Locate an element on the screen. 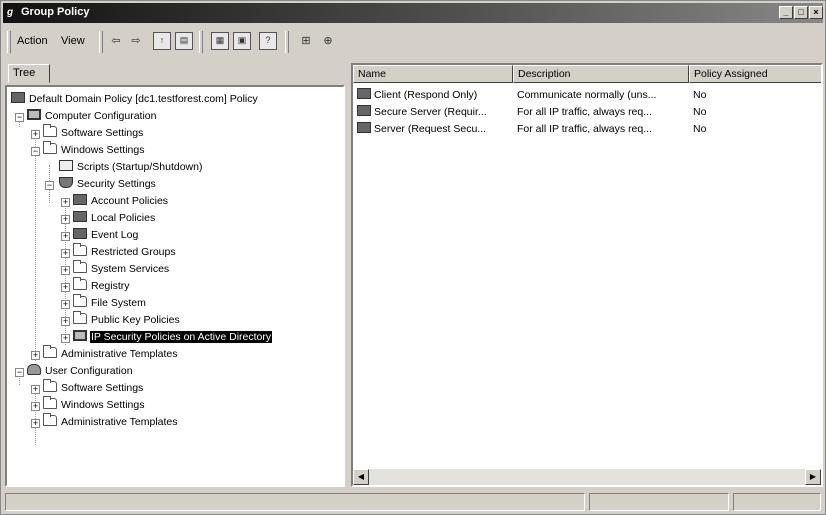 This screenshot has width=826, height=515. computer-icon is located at coordinates (34, 114).